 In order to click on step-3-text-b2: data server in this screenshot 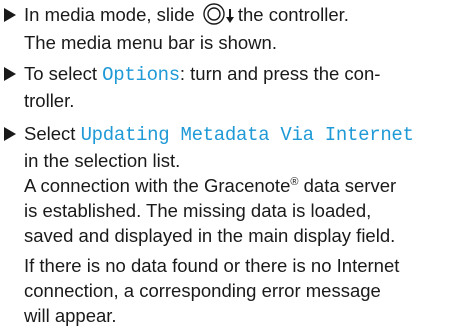, I will do `click(347, 185)`.